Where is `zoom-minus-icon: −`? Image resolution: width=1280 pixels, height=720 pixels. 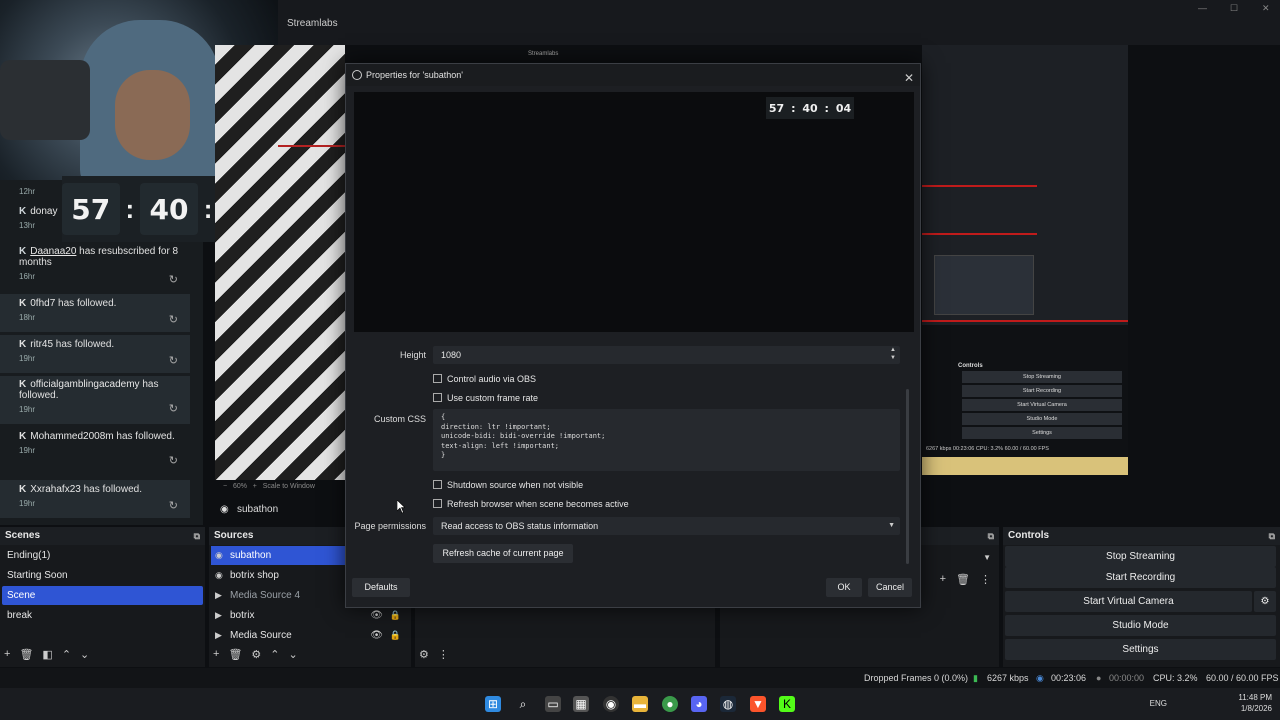 zoom-minus-icon: − is located at coordinates (225, 486).